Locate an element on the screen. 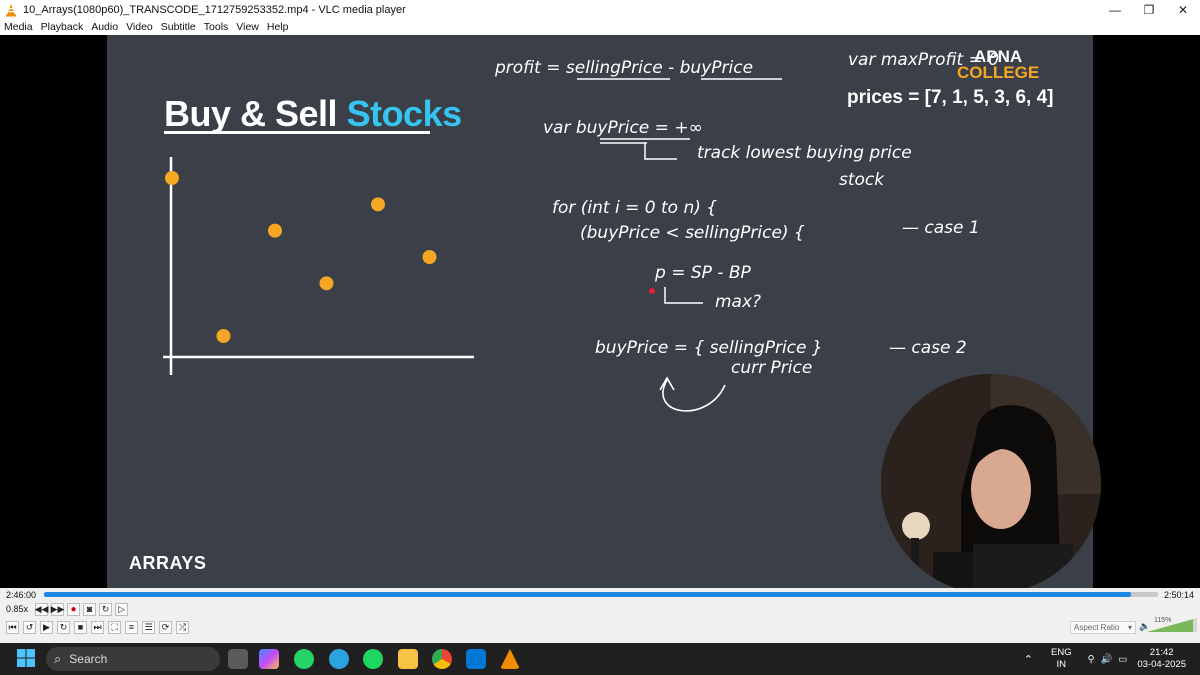  chevron-up-icon: ⌃ is located at coordinates (1028, 659).